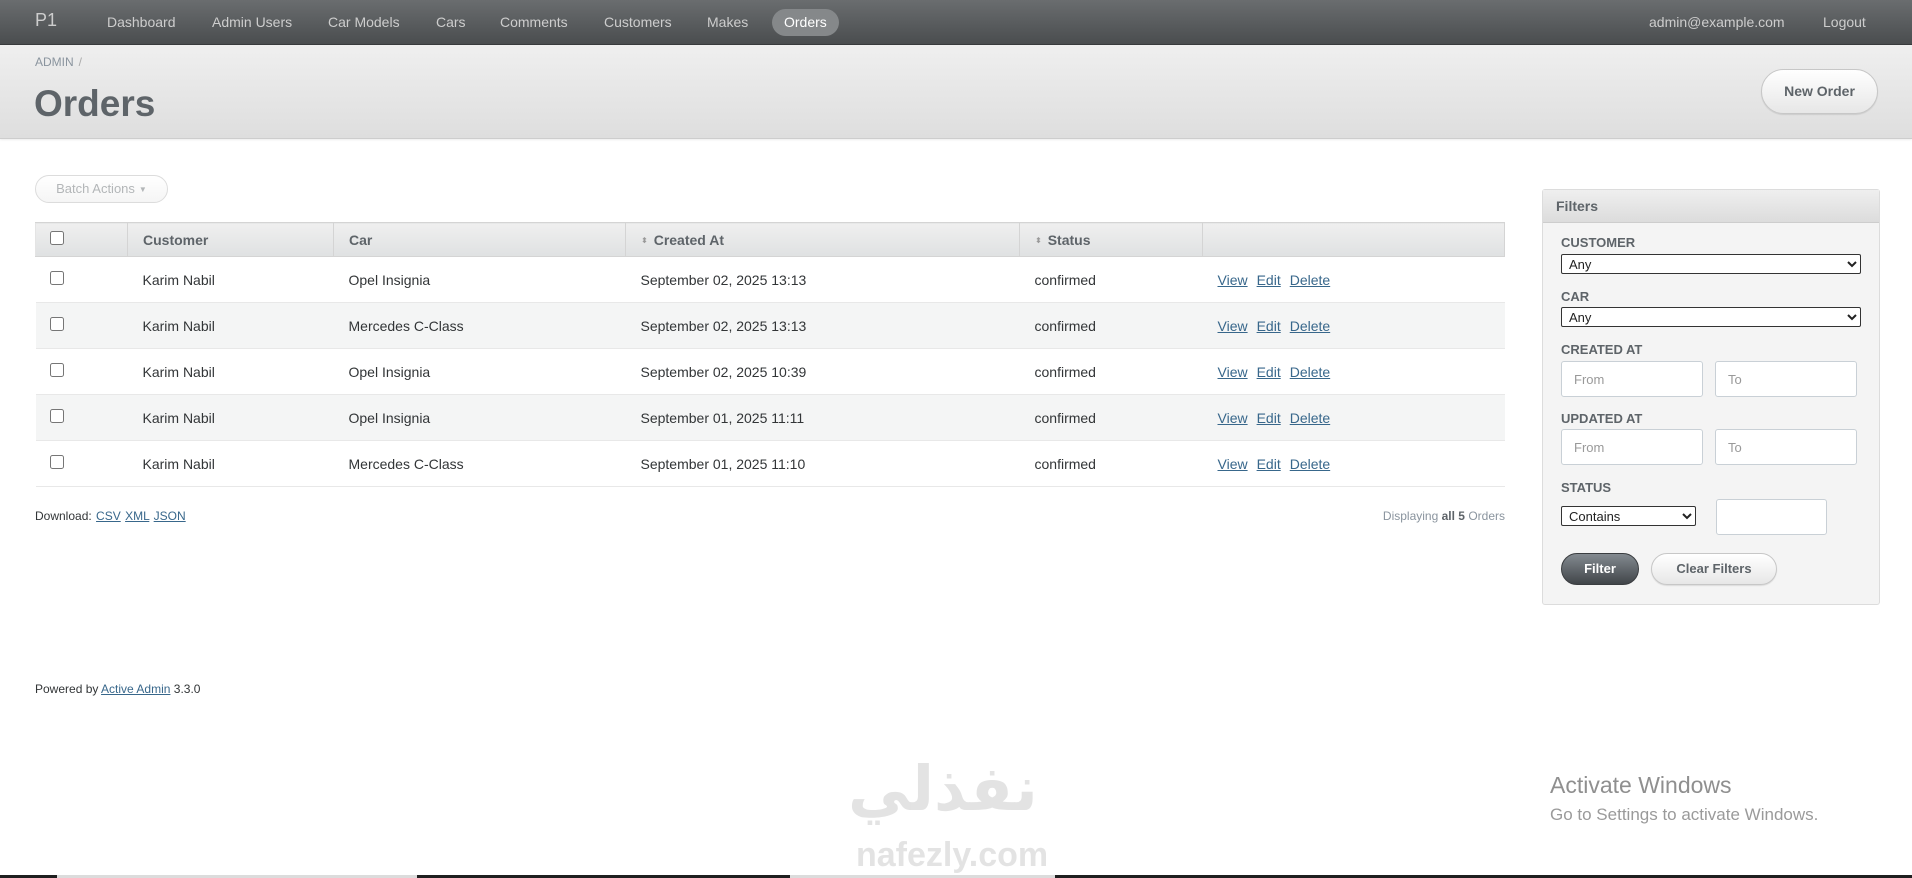  Describe the element at coordinates (1714, 569) in the screenshot. I see `clear-filters-button: Clear Filters` at that location.